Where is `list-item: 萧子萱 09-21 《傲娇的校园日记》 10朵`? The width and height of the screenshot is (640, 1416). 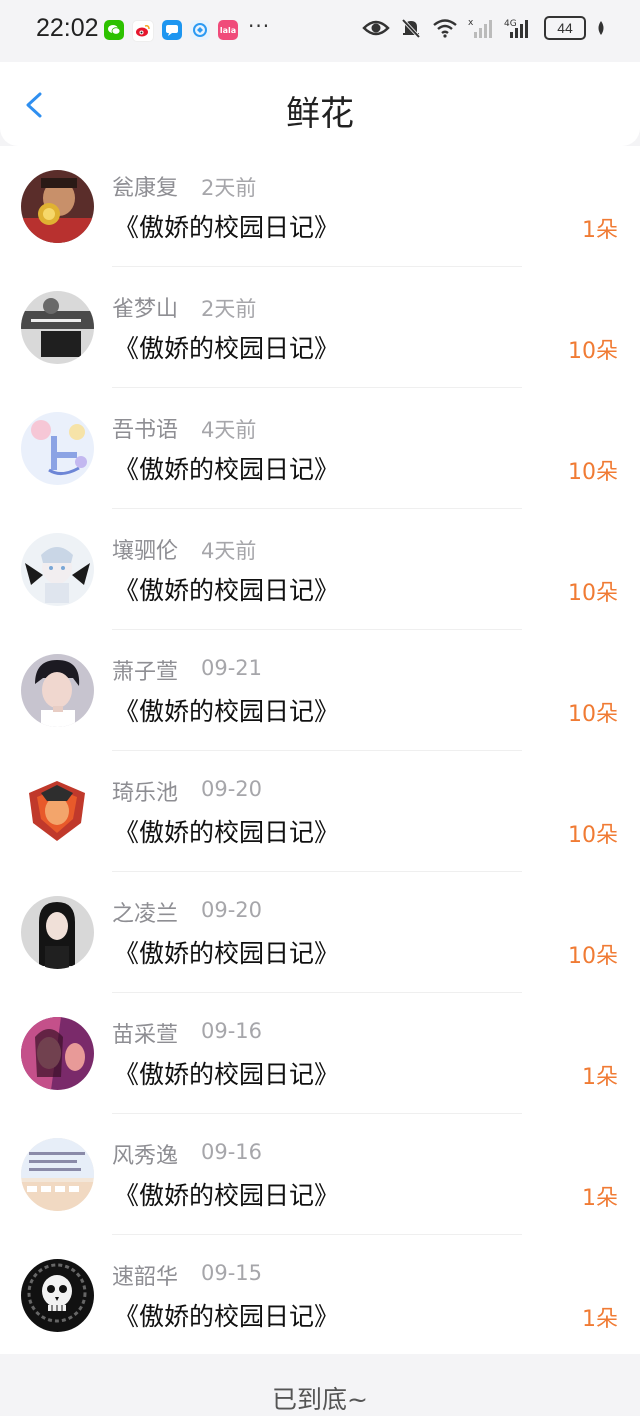
list-item: 萧子萱 09-21 《傲娇的校园日记》 10朵 is located at coordinates (320, 690).